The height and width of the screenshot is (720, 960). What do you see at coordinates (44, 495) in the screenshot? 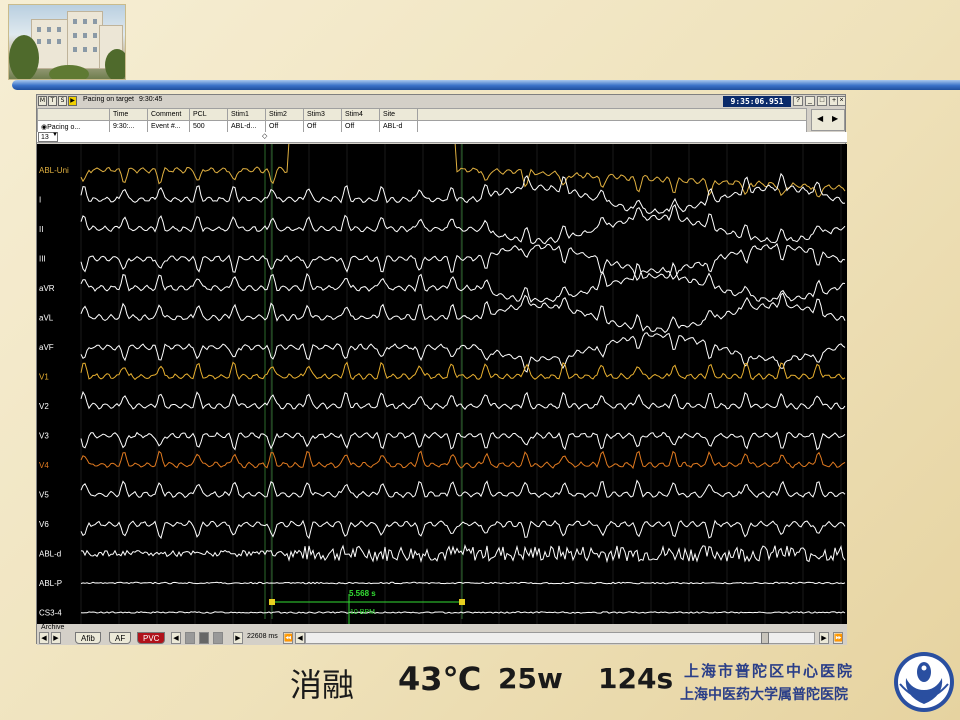
I see `channel-label: V5` at bounding box center [44, 495].